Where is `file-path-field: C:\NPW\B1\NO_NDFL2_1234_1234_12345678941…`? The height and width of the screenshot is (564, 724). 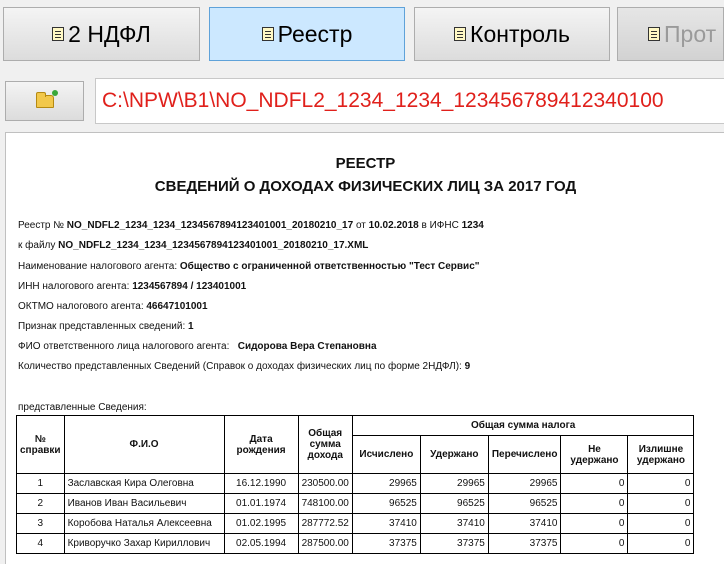
file-path-field: C:\NPW\B1\NO_NDFL2_1234_1234_12345678941… is located at coordinates (409, 101).